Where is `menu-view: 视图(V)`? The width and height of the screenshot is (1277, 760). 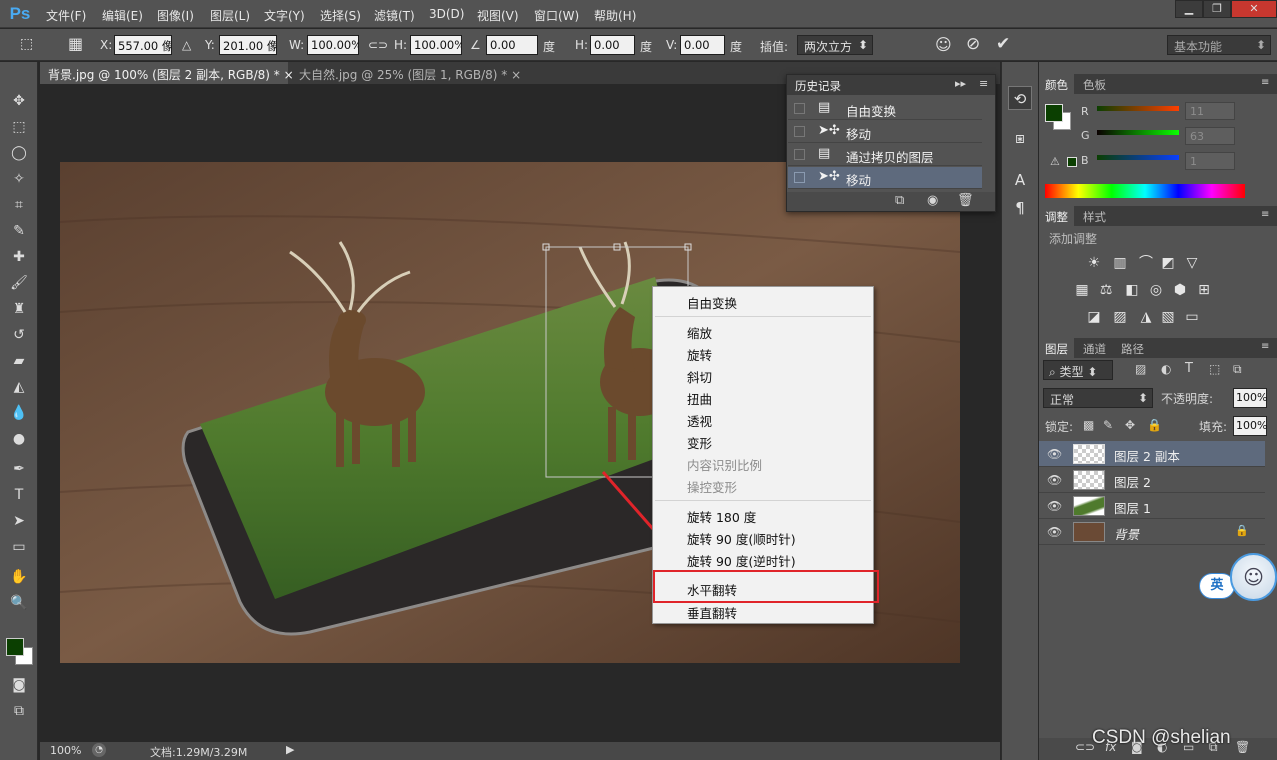 menu-view: 视图(V) is located at coordinates (498, 15).